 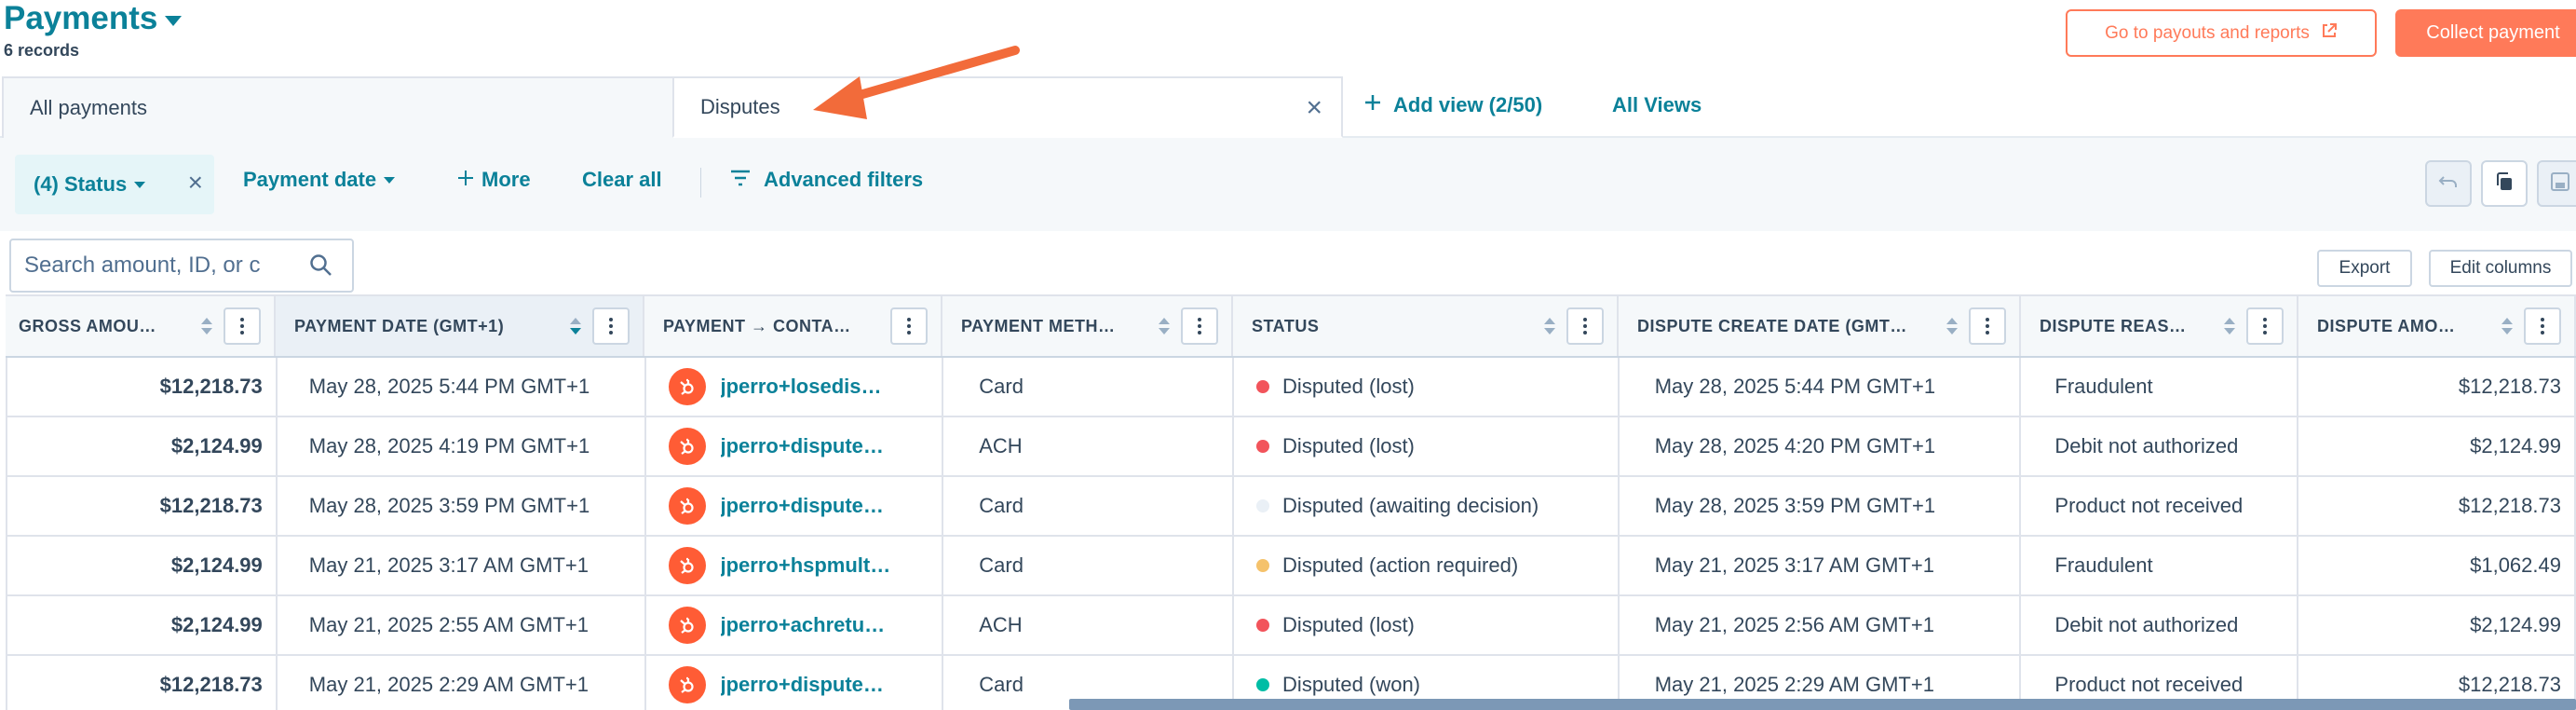 What do you see at coordinates (1468, 104) in the screenshot?
I see `add-view-label: Add view (2/50)` at bounding box center [1468, 104].